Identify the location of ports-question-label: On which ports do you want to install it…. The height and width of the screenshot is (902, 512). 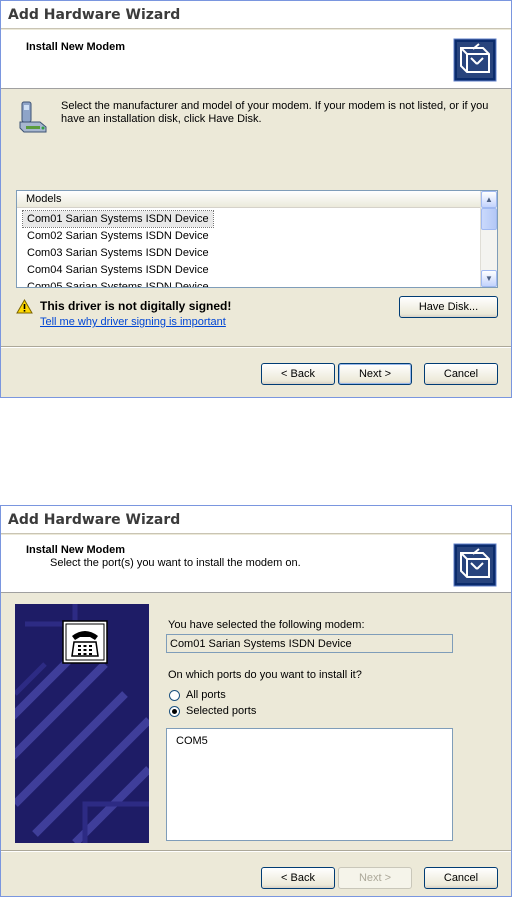
(265, 675).